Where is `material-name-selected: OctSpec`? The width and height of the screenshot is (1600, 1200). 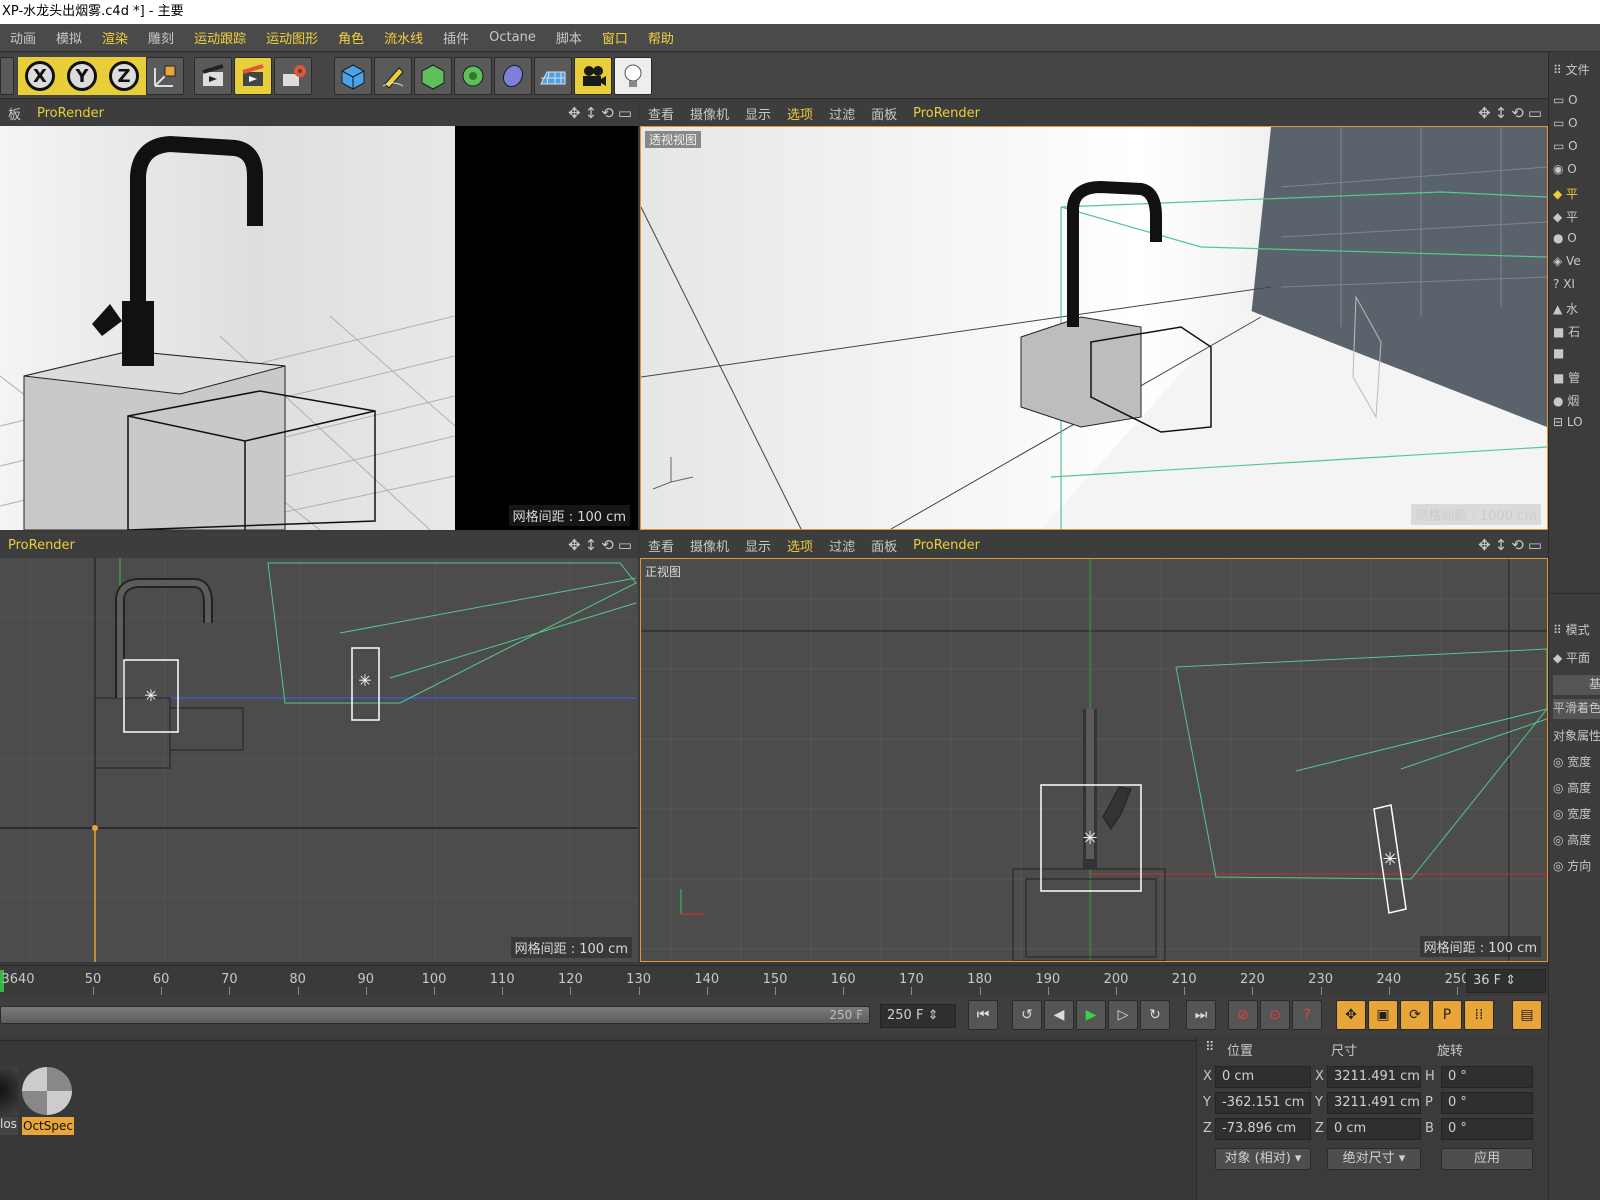
material-name-selected: OctSpec is located at coordinates (48, 1126).